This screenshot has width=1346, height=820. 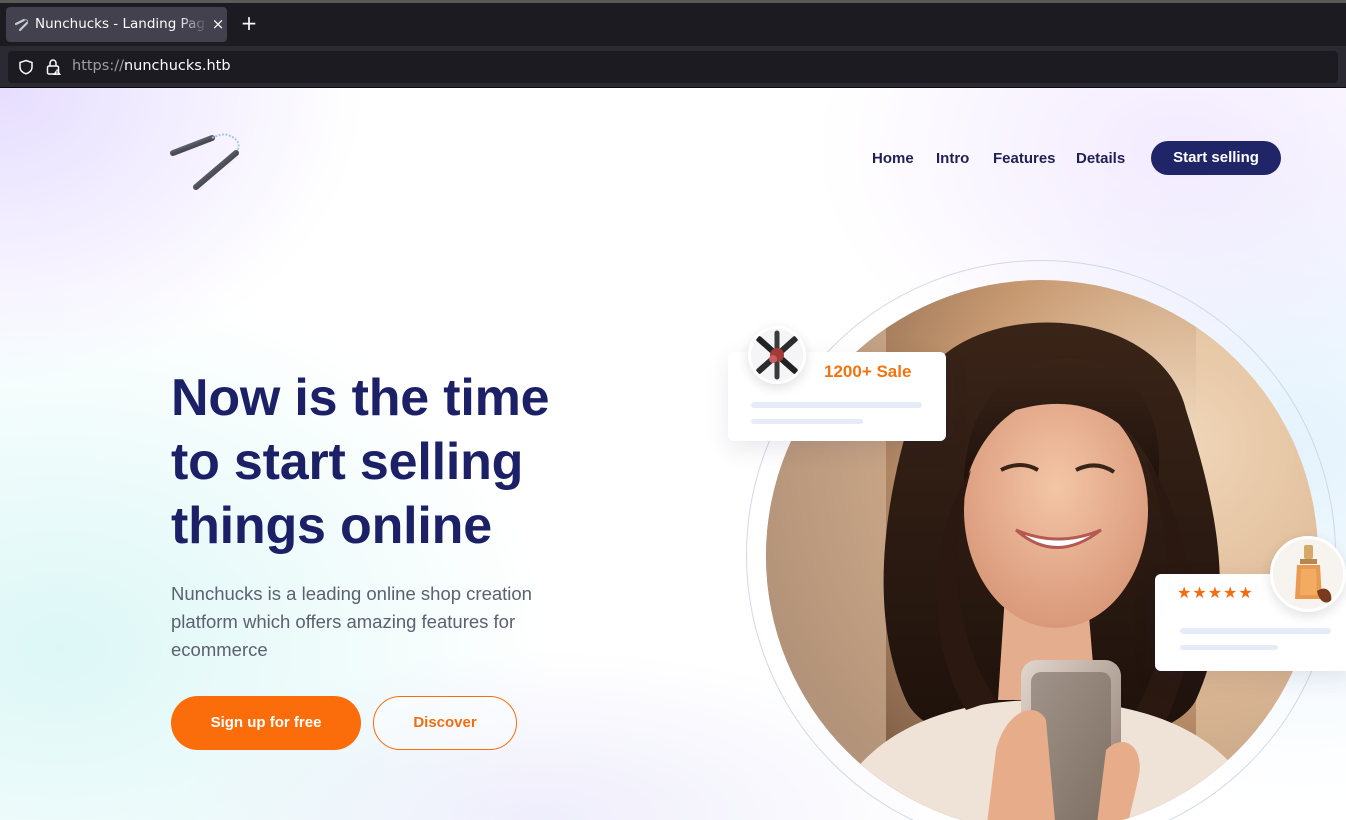 I want to click on browser-tab-active: Nunchucks - Landing Page ×, so click(x=116, y=24).